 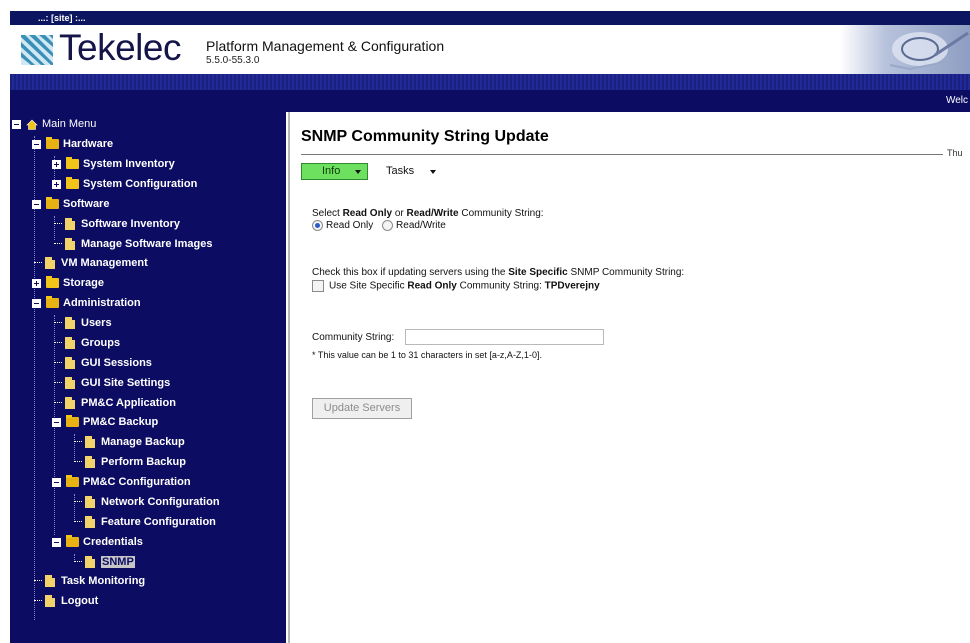 I want to click on chevron-down-icon, so click(x=433, y=172).